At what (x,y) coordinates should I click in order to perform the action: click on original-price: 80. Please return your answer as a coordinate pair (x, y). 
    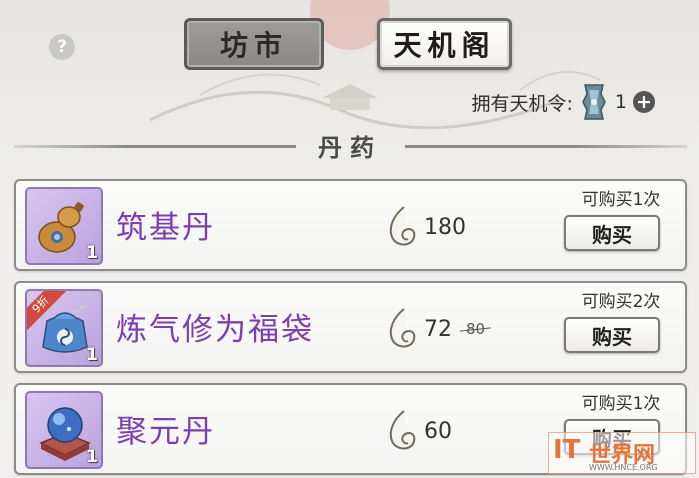
    Looking at the image, I should click on (476, 329).